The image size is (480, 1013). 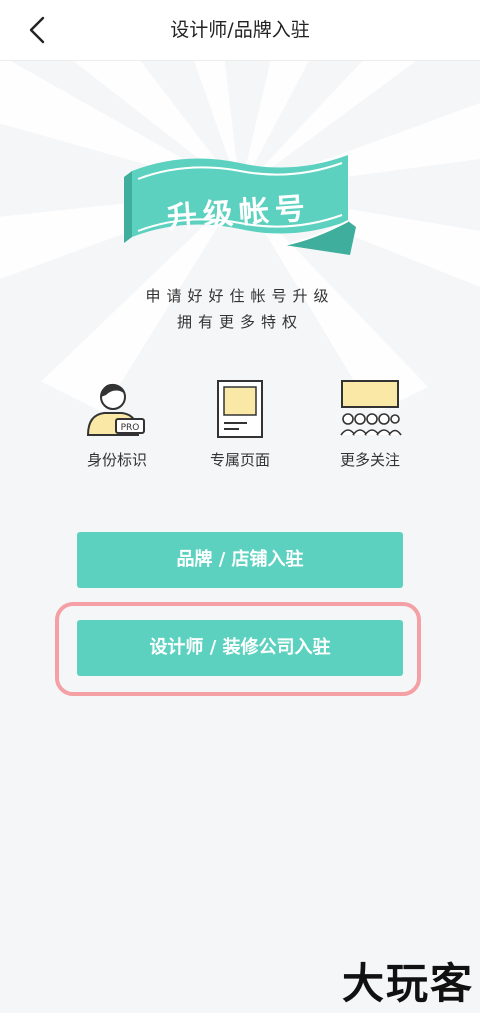 I want to click on top-bar: 设计师/品牌入驻, so click(x=240, y=30).